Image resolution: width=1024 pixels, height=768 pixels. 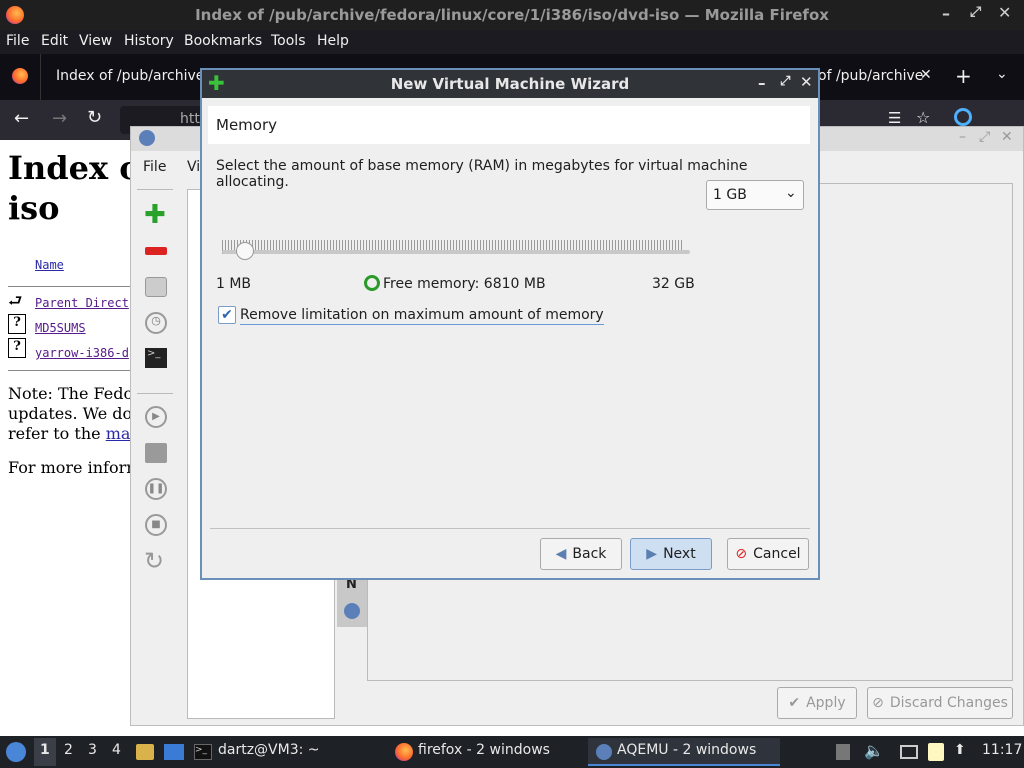 What do you see at coordinates (874, 750) in the screenshot?
I see `volume-icon: 🔈` at bounding box center [874, 750].